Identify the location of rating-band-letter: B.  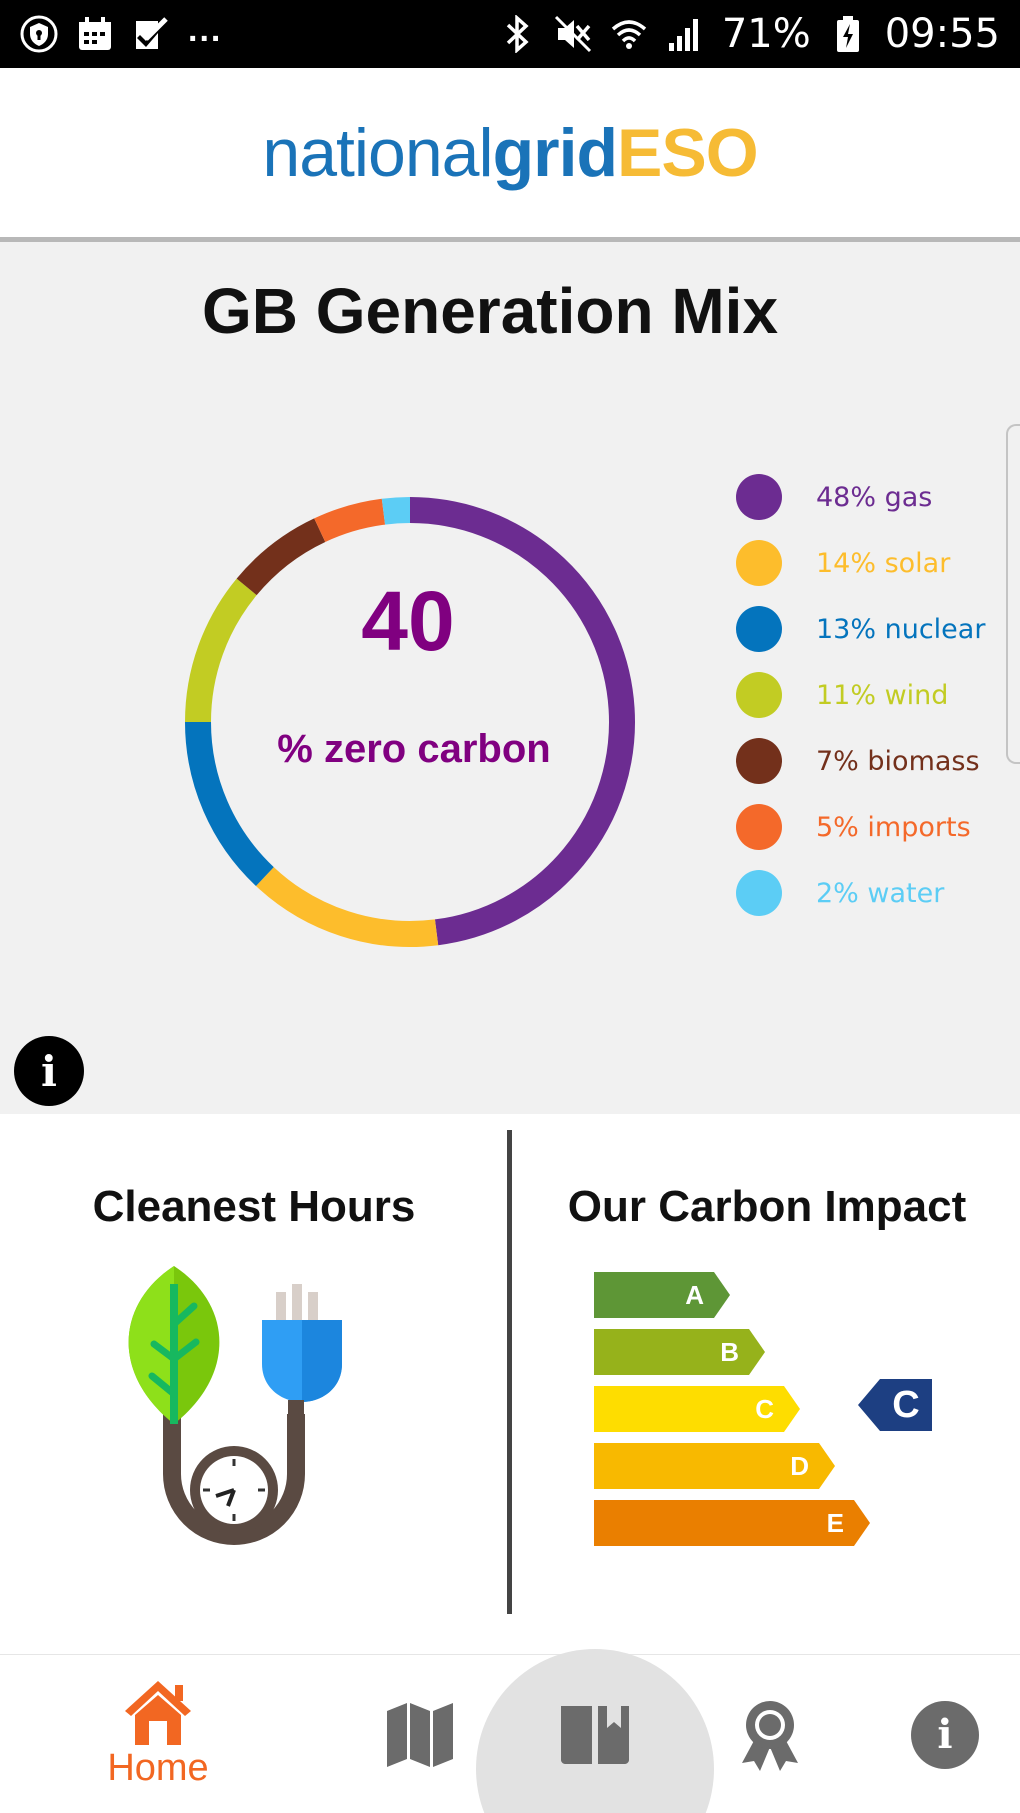
(729, 1352).